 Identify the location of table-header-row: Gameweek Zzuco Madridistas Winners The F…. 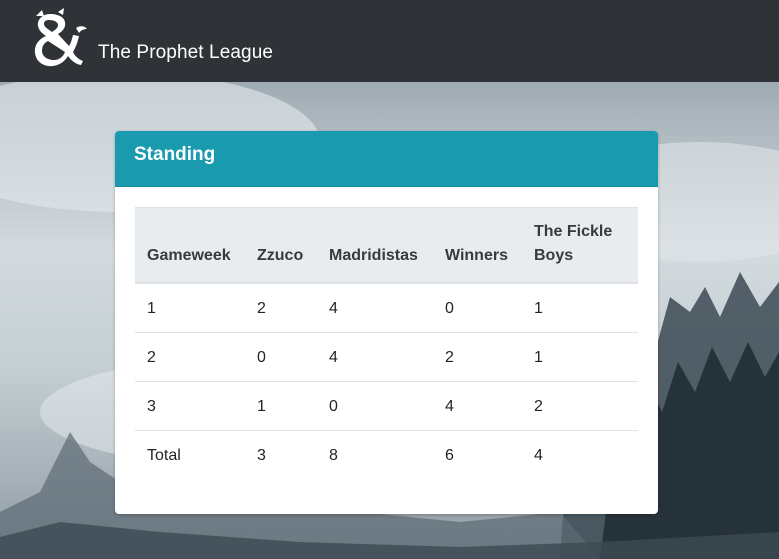
(386, 245).